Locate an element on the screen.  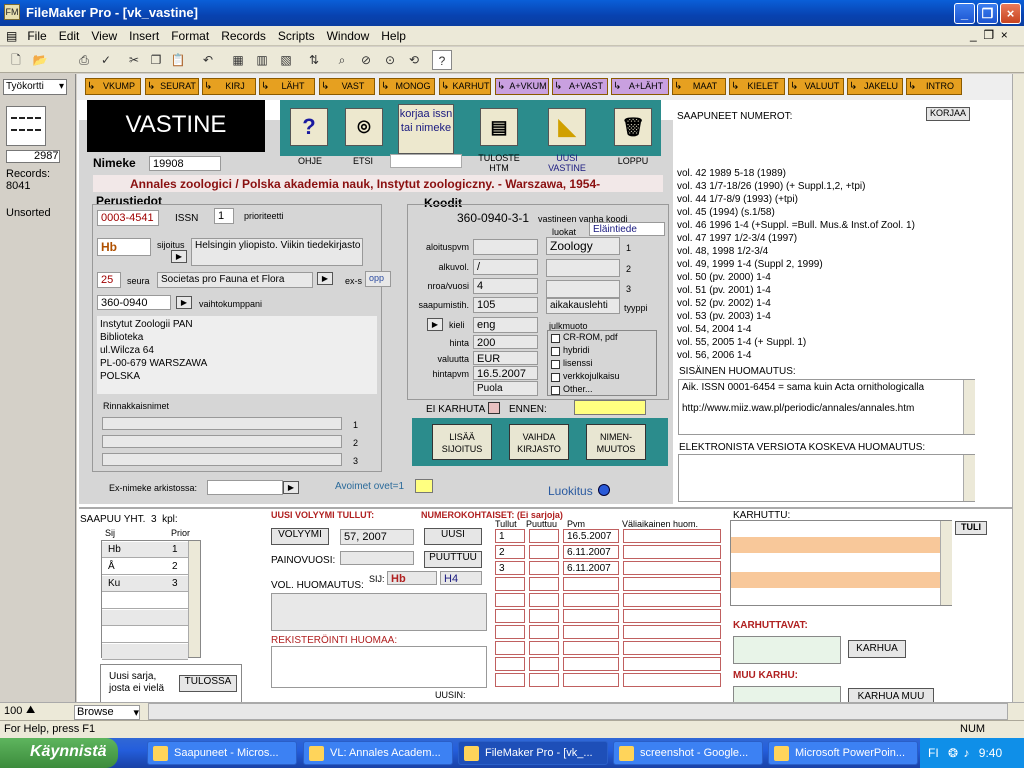
nav-button-avkum: A+VKUM is located at coordinates (522, 86).